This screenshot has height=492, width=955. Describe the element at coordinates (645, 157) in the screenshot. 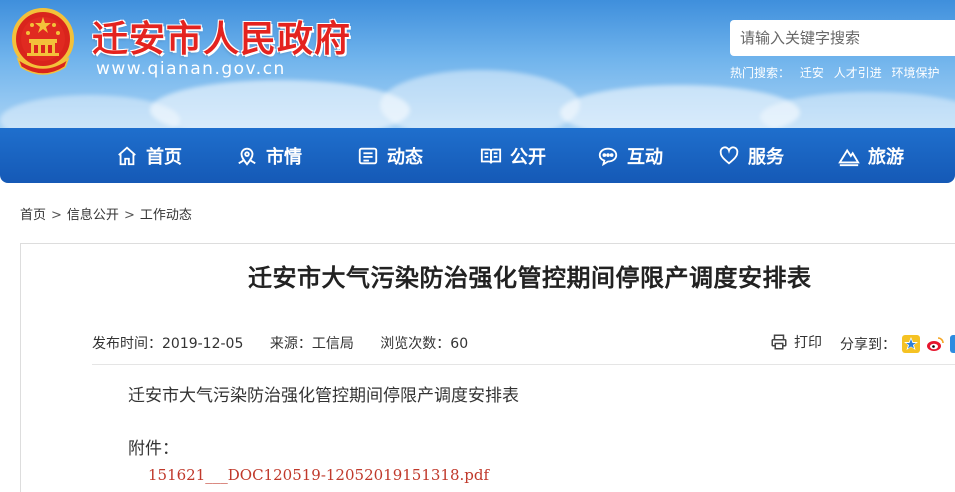

I see `nav-item-label: 互动` at that location.